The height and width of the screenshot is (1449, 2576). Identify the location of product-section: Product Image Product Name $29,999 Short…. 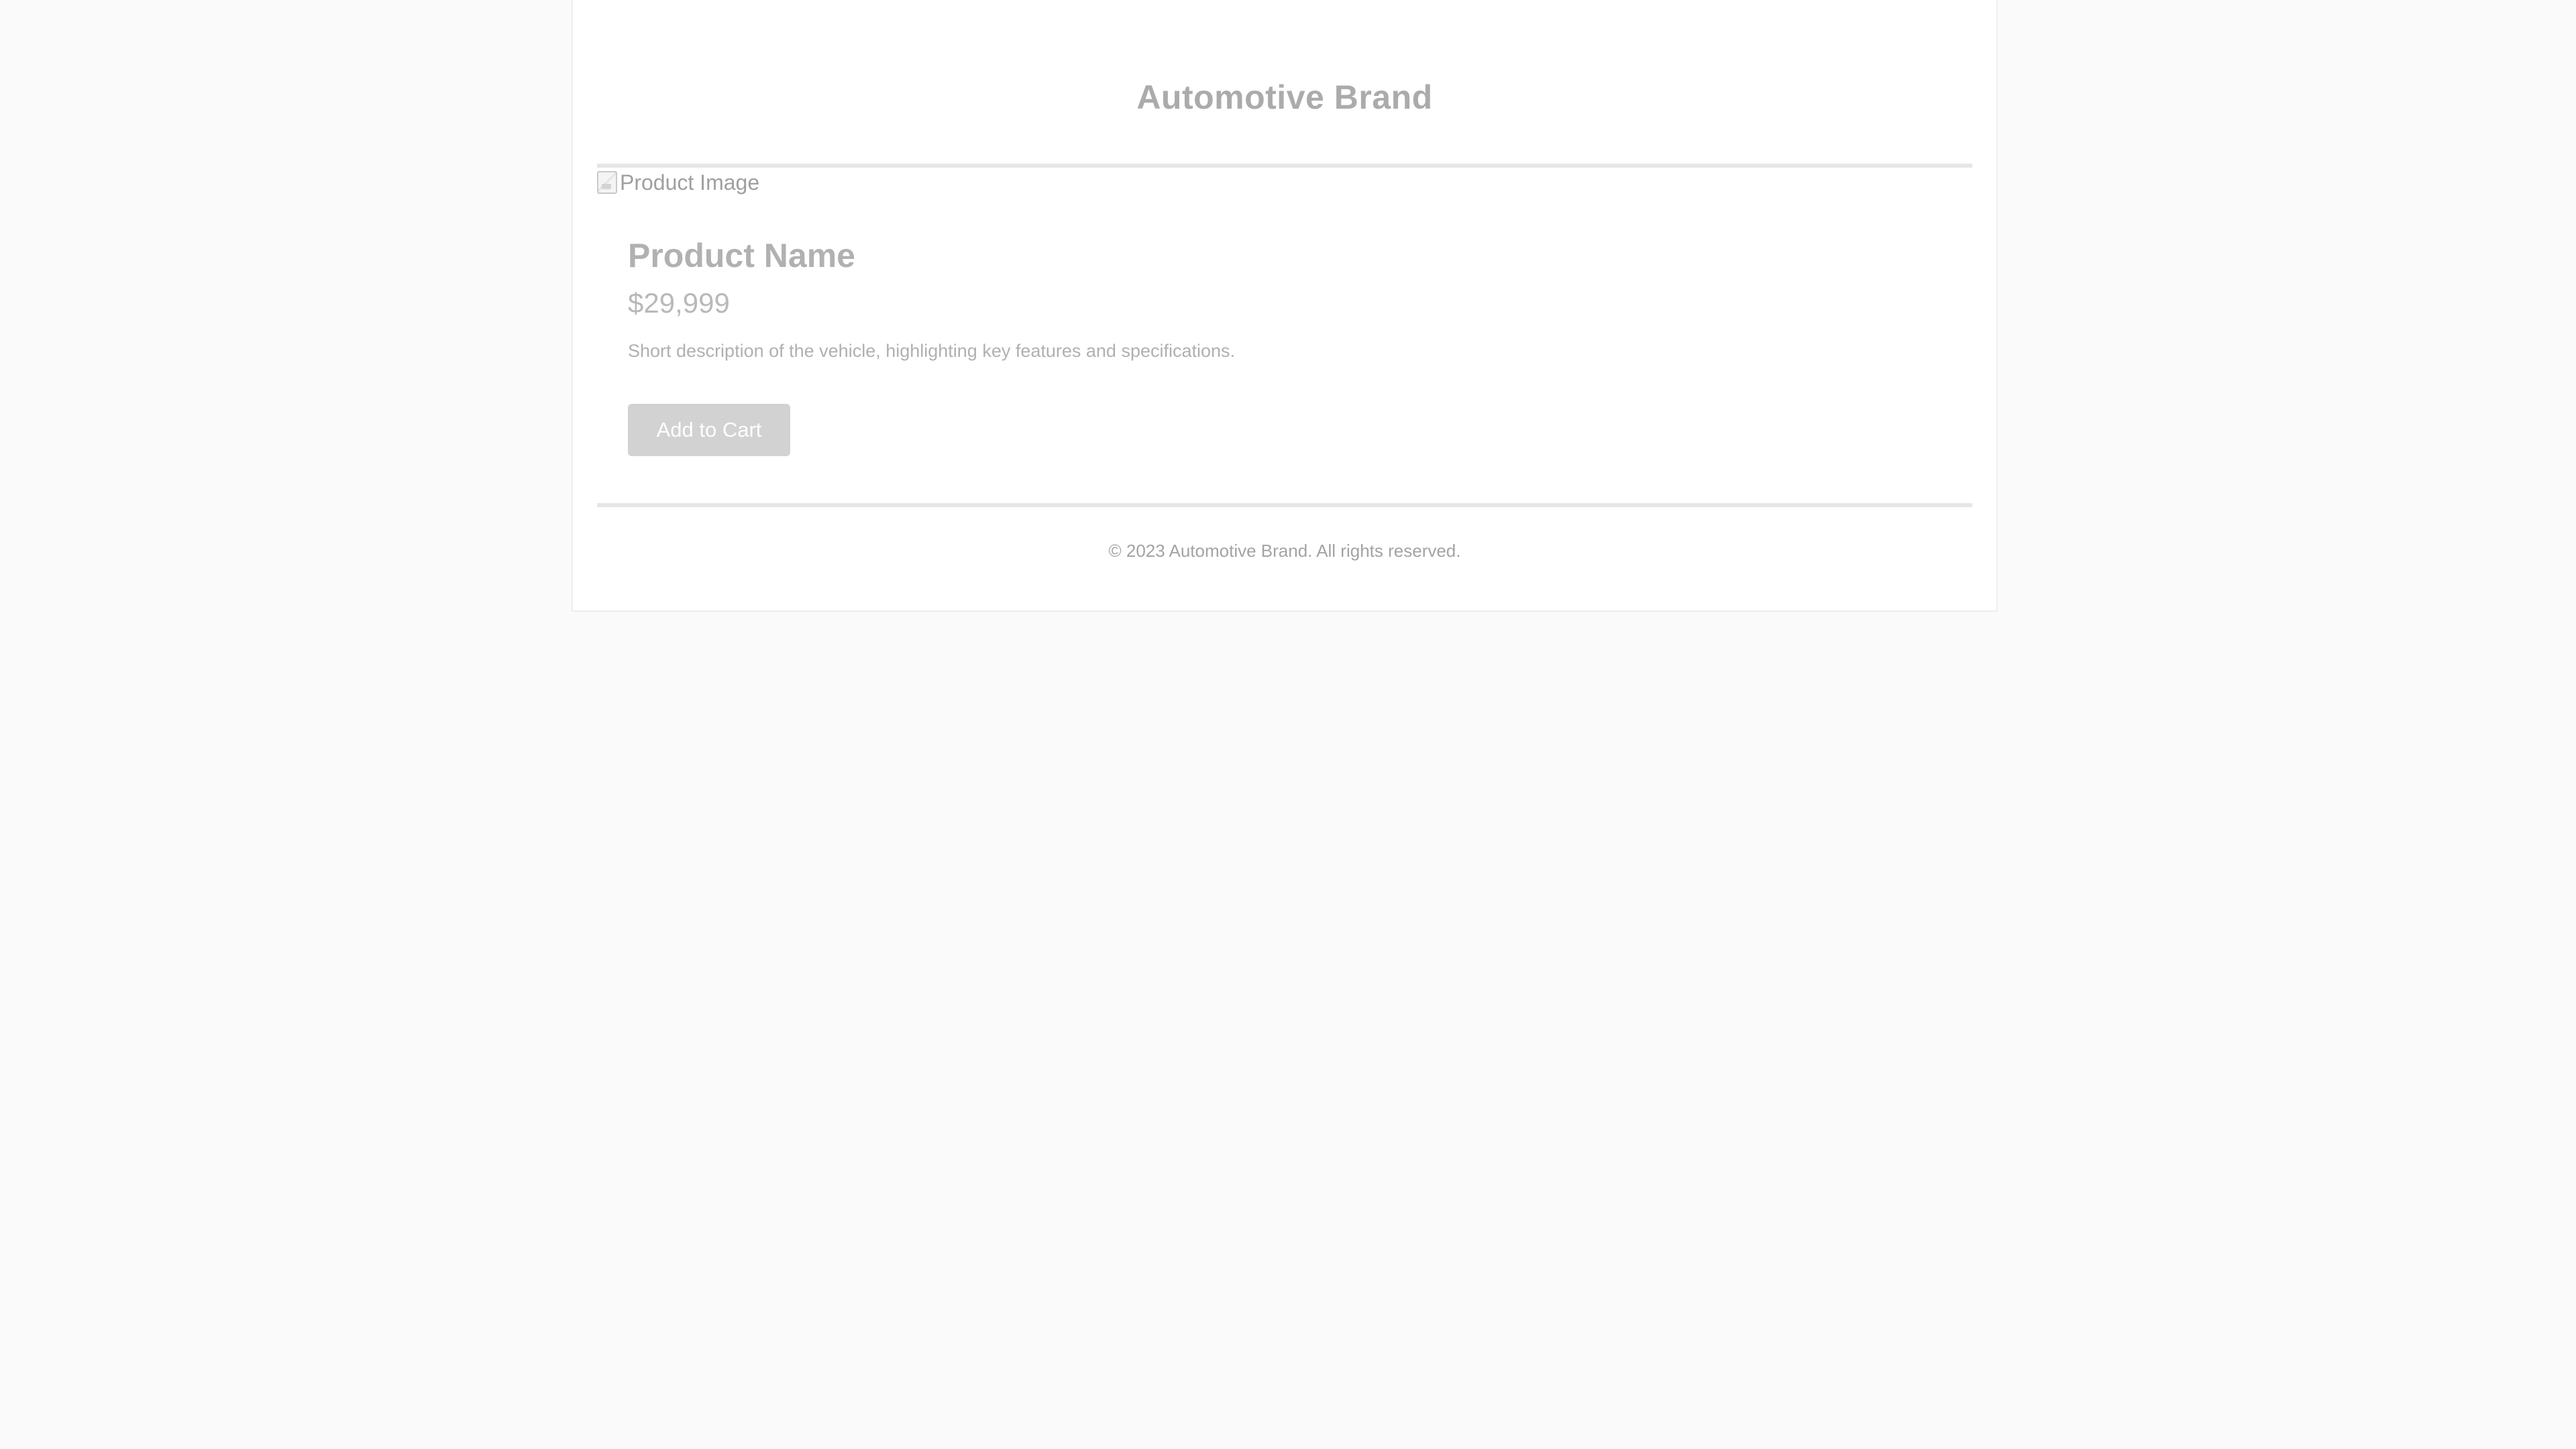
(1284, 337).